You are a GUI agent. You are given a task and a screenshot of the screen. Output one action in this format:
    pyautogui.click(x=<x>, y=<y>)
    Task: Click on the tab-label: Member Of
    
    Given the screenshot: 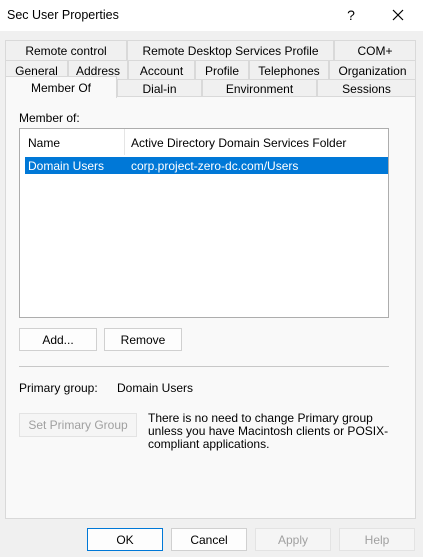 What is the action you would take?
    pyautogui.click(x=60, y=87)
    